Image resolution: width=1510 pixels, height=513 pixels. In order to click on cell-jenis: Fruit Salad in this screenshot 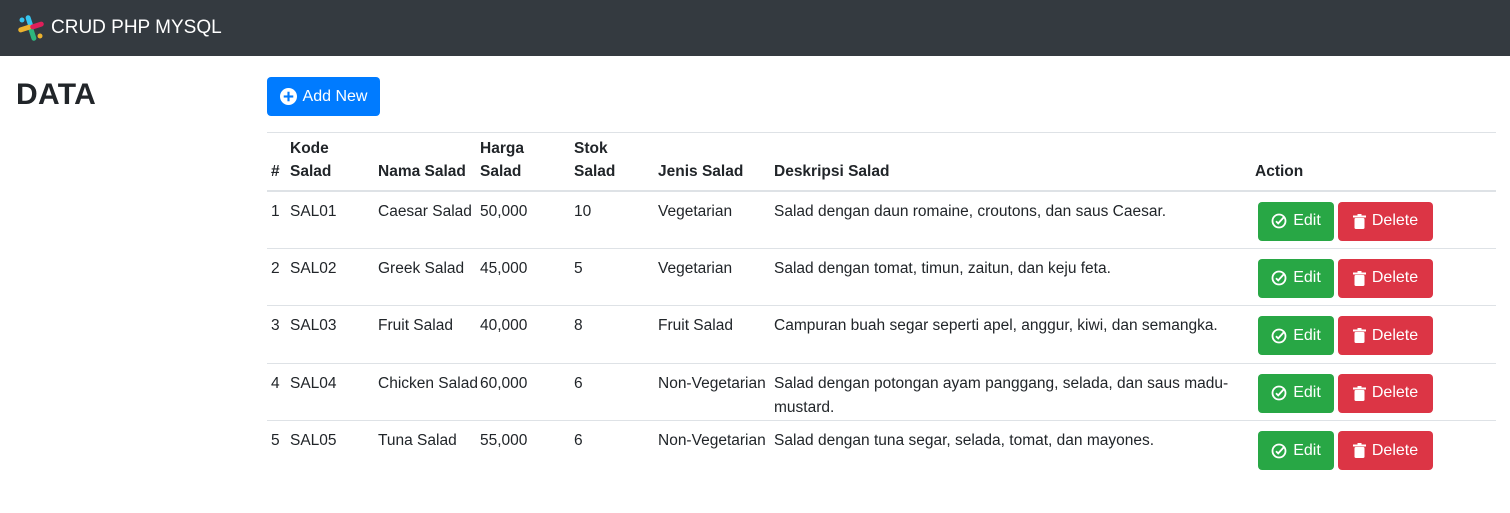, I will do `click(695, 325)`.